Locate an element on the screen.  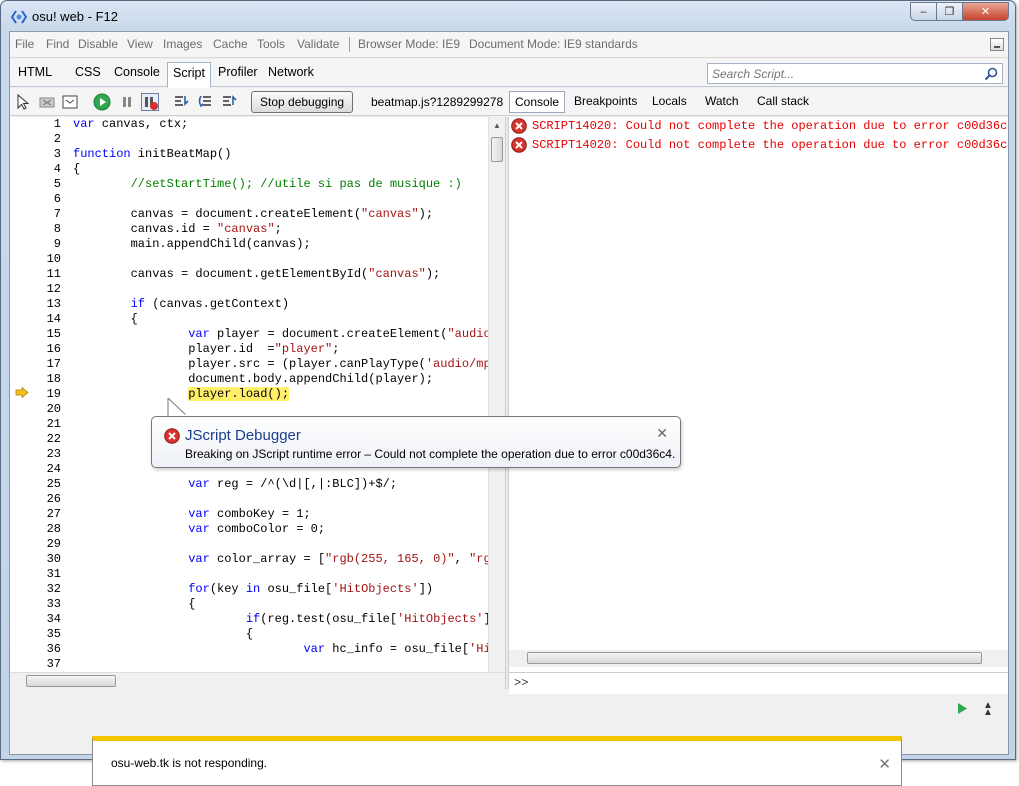
menu-tools: Tools is located at coordinates (271, 44).